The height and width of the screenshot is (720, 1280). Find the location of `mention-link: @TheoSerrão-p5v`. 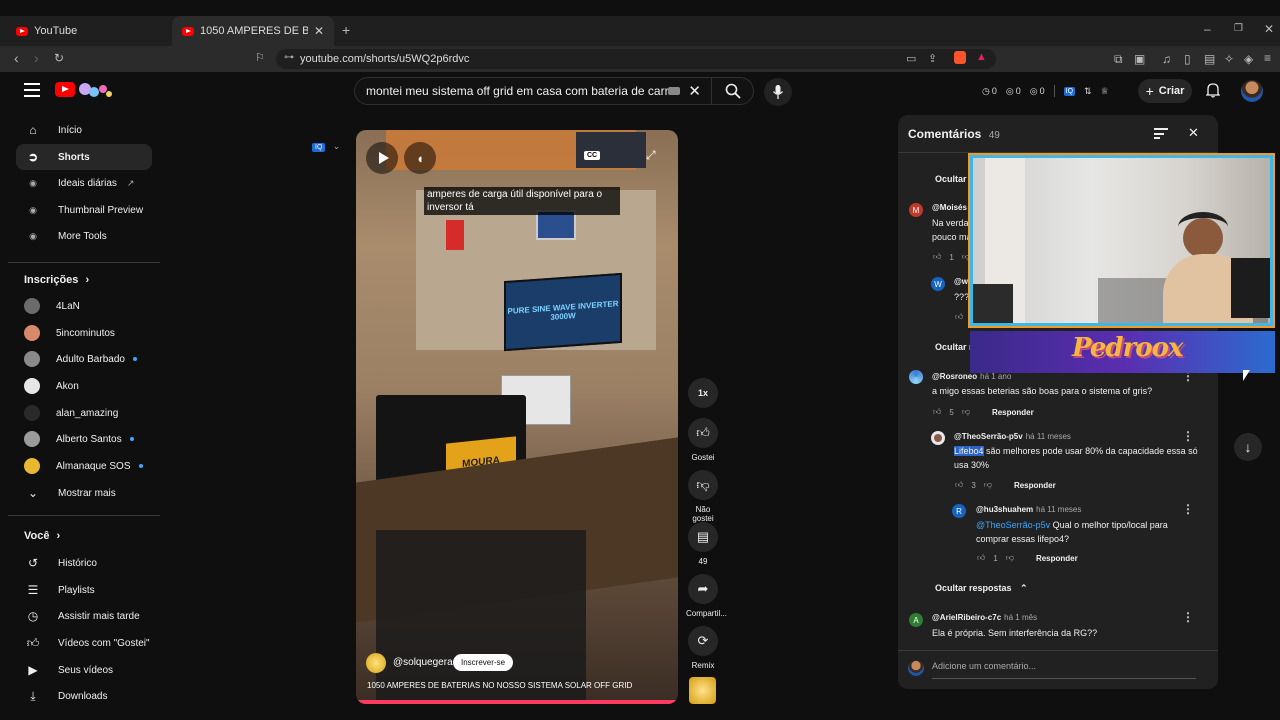

mention-link: @TheoSerrão-p5v is located at coordinates (1013, 525).